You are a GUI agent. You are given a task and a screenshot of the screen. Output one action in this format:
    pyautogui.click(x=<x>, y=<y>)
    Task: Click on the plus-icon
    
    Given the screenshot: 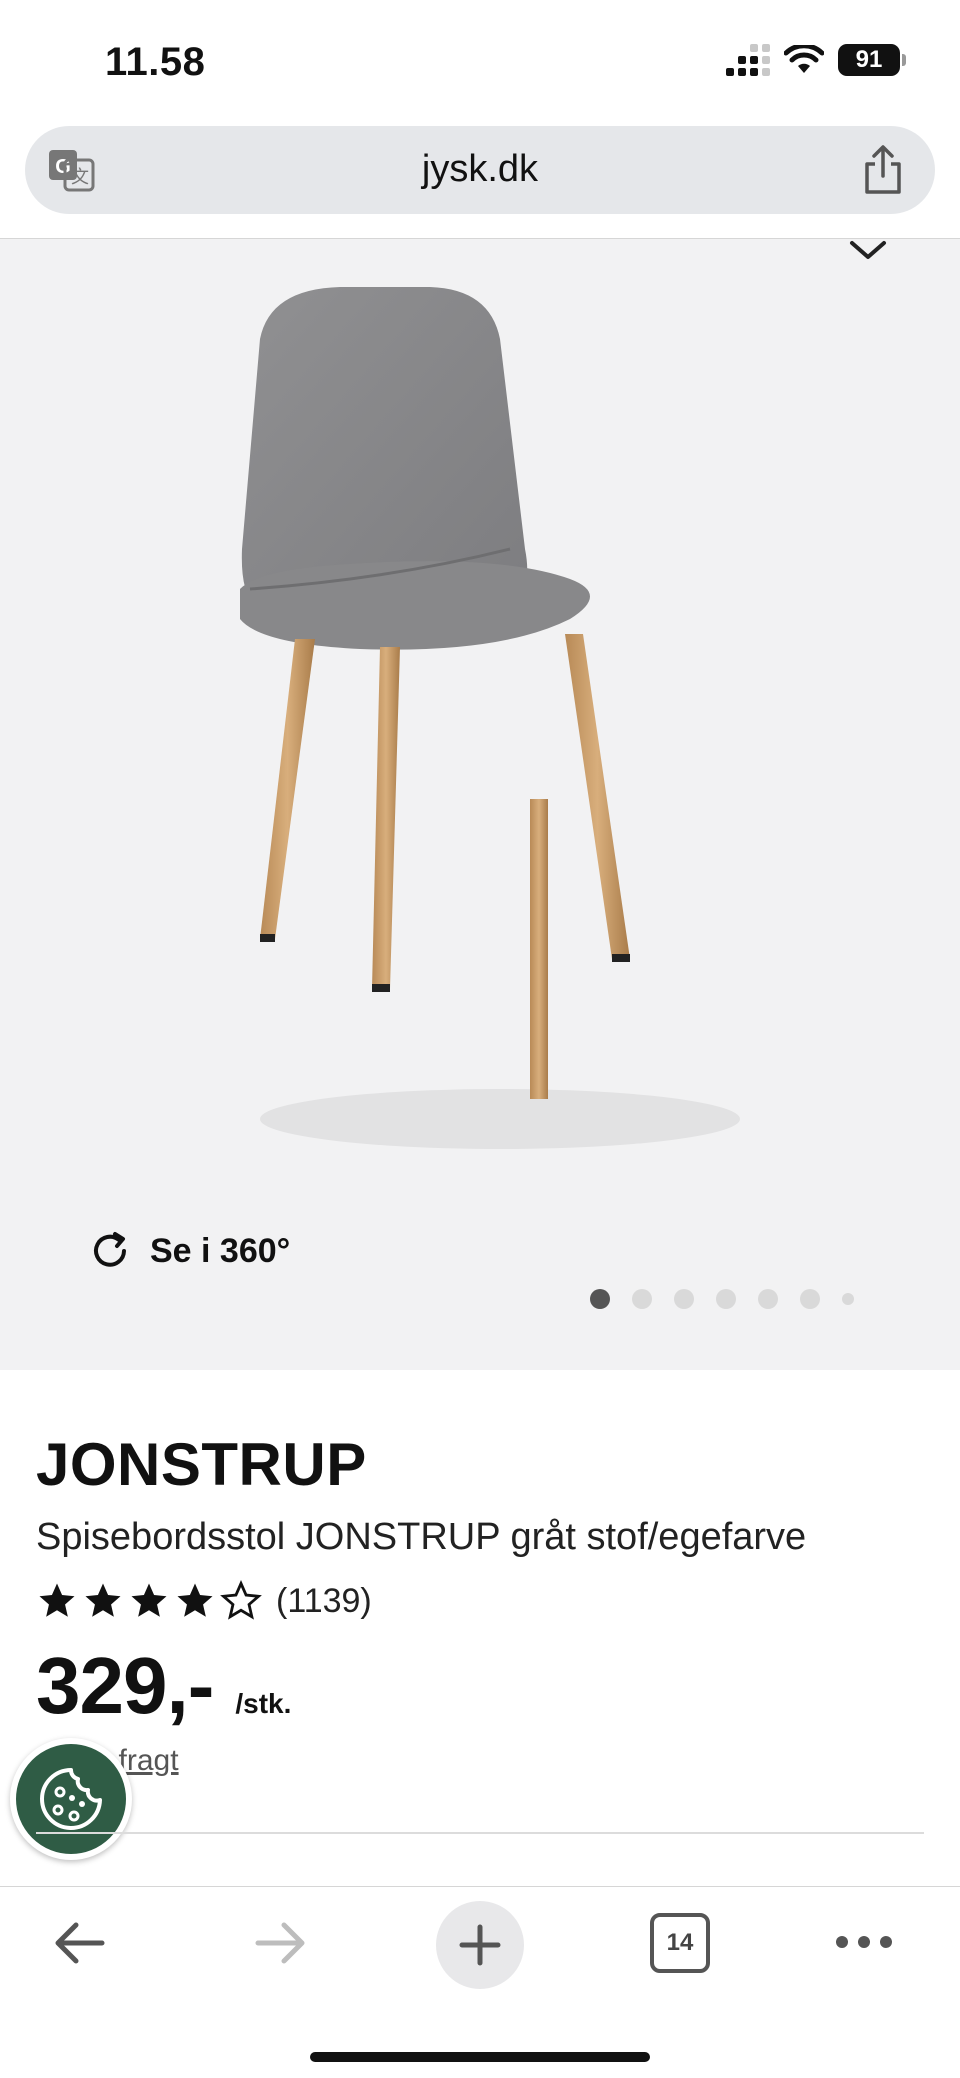 What is the action you would take?
    pyautogui.click(x=480, y=1945)
    